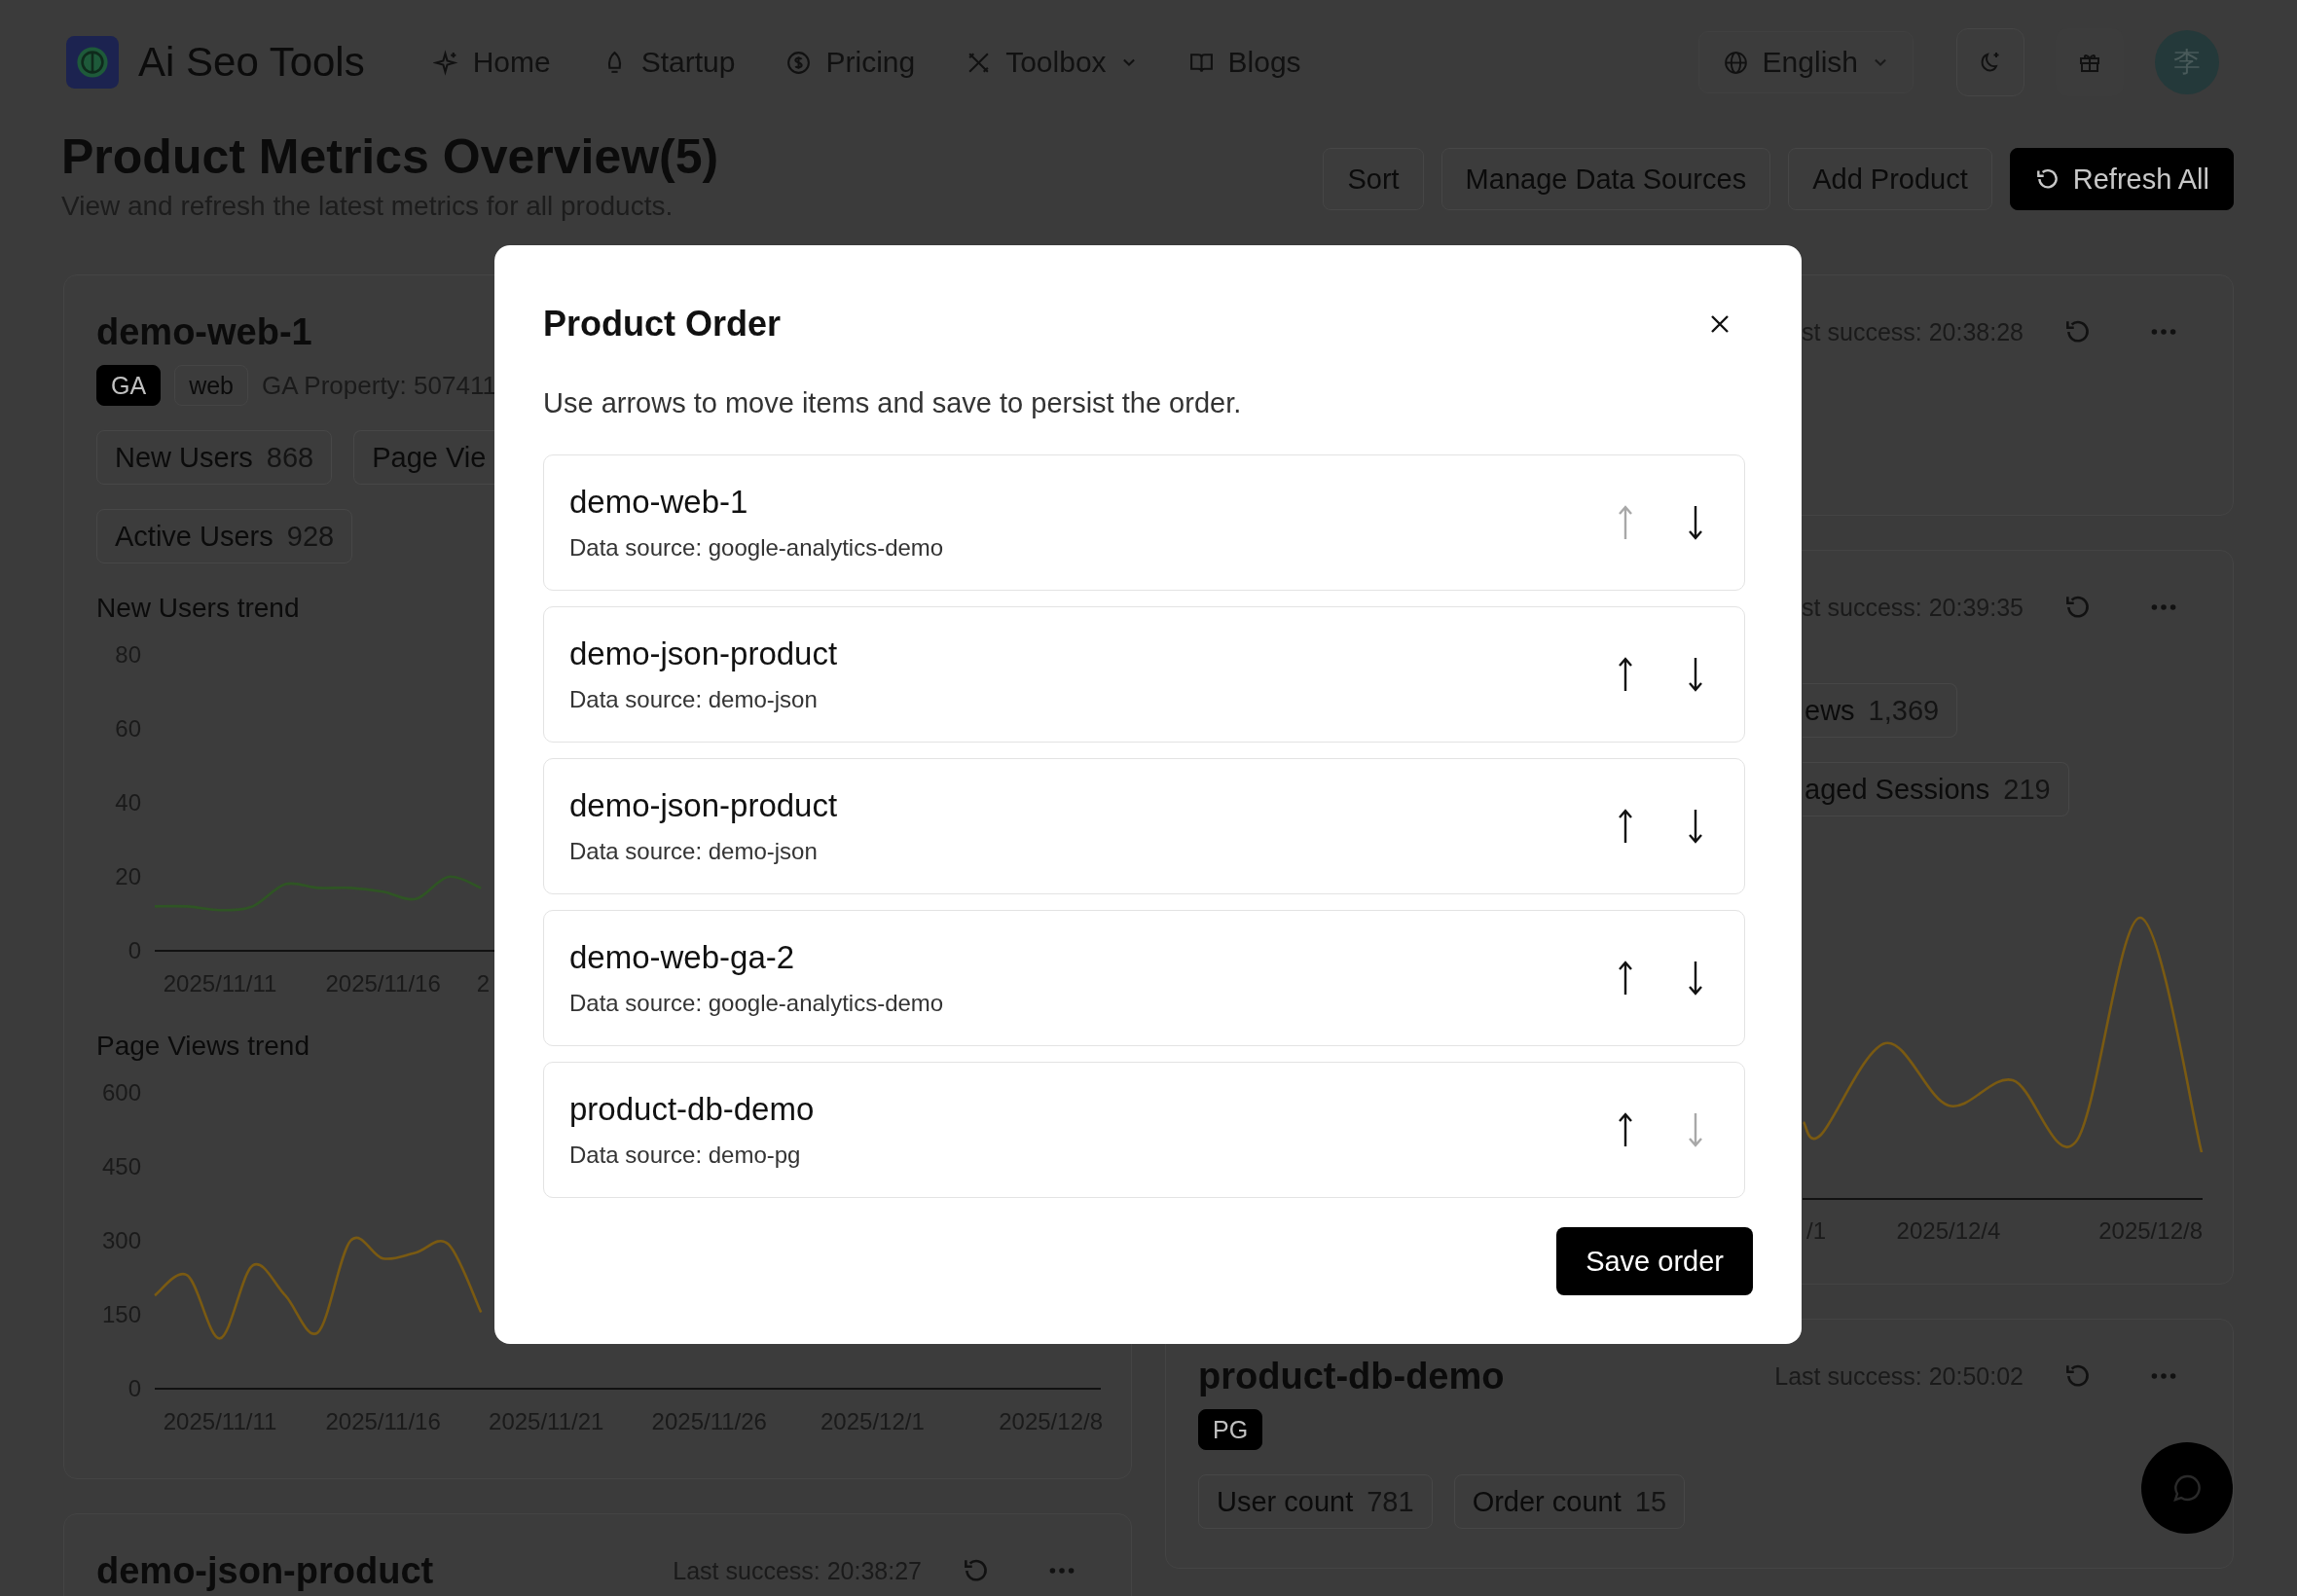  What do you see at coordinates (893, 403) in the screenshot?
I see `dialog-description: Use arrows to move items and save to persist the order.` at bounding box center [893, 403].